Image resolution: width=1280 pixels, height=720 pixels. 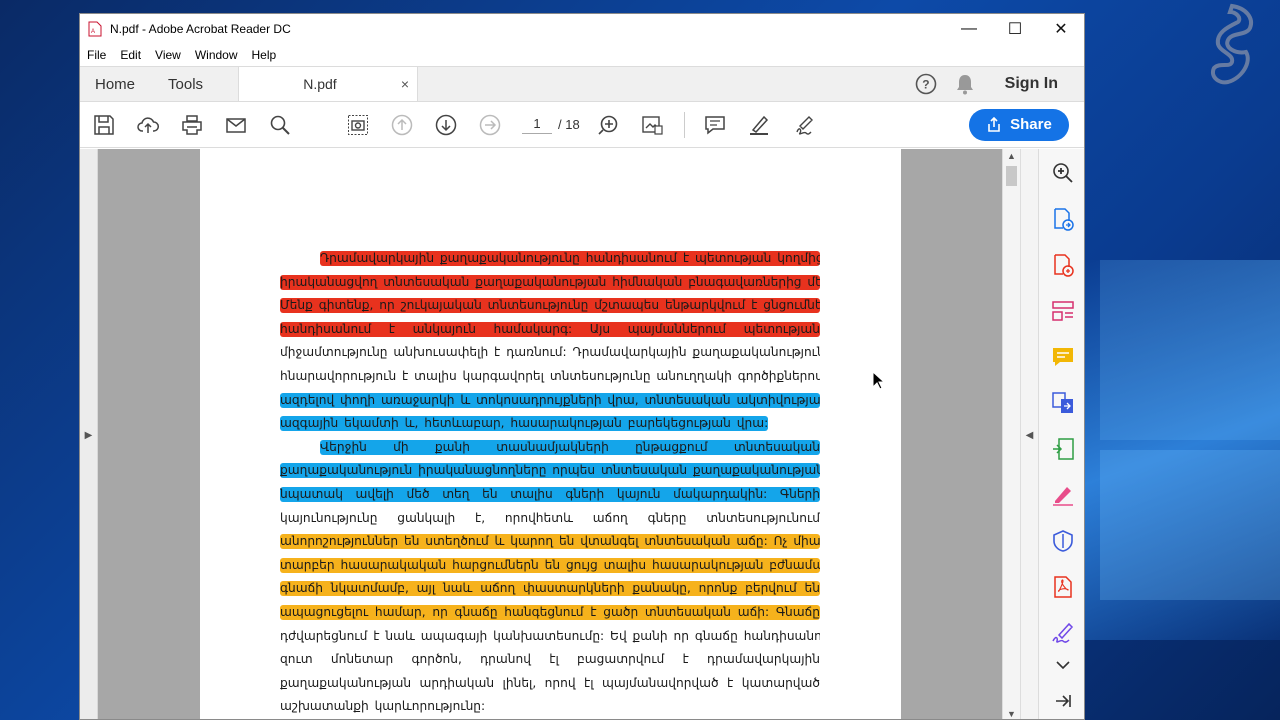 I want to click on toolbar-separator, so click(x=684, y=124).